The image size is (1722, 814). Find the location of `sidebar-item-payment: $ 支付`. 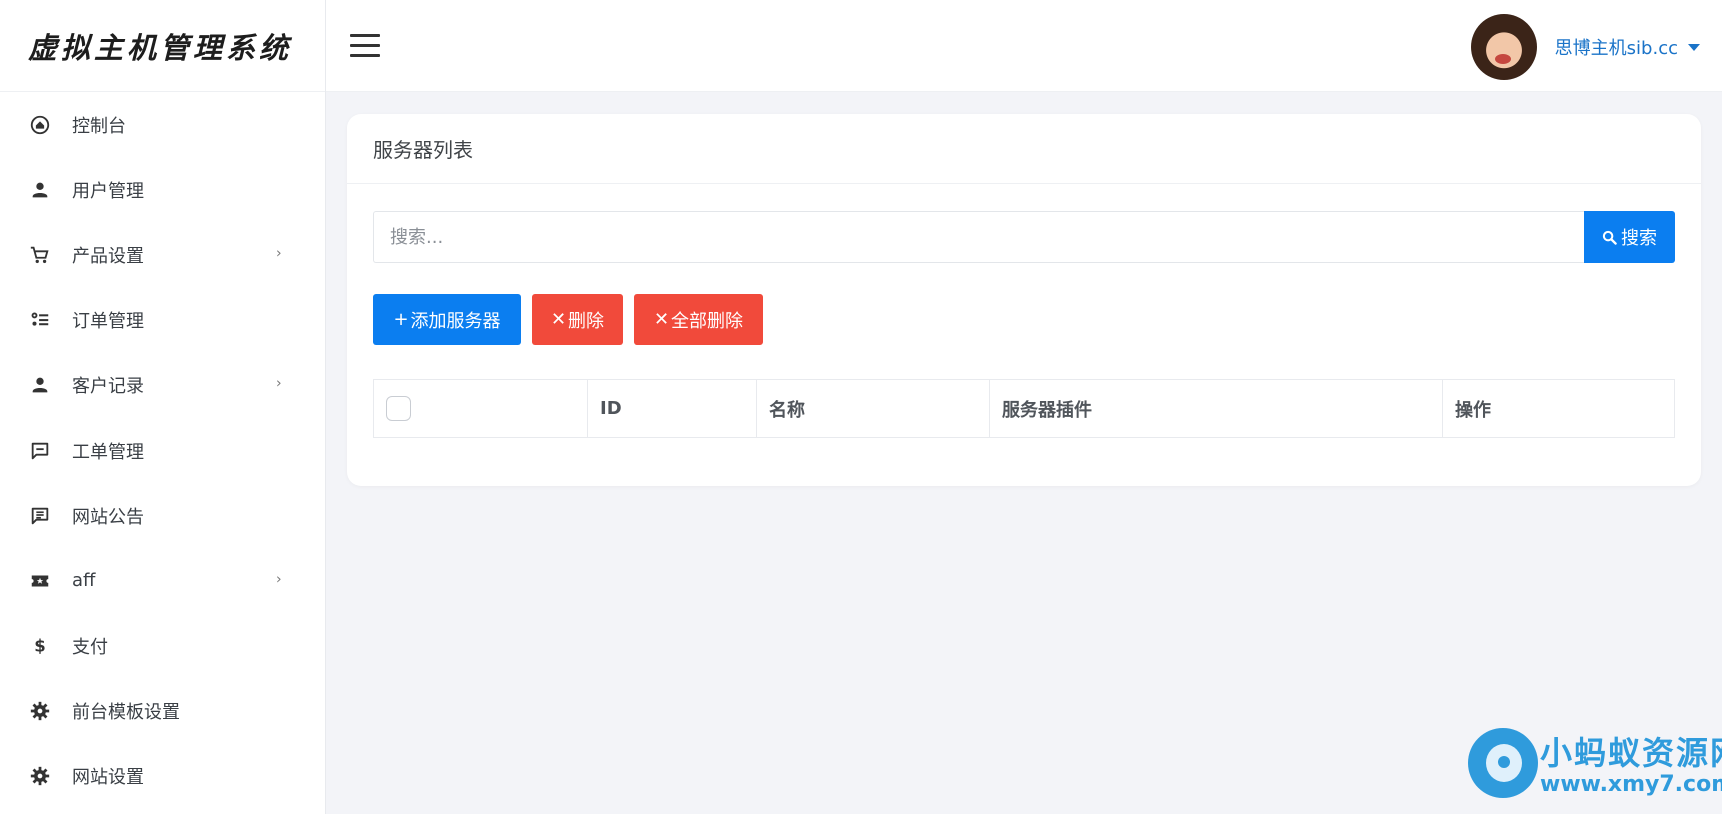

sidebar-item-payment: $ 支付 is located at coordinates (162, 646).